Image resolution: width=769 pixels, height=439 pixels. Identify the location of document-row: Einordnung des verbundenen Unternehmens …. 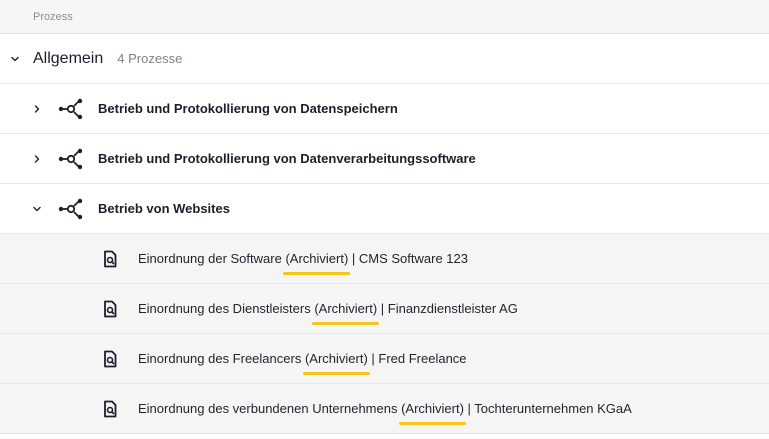
(384, 409).